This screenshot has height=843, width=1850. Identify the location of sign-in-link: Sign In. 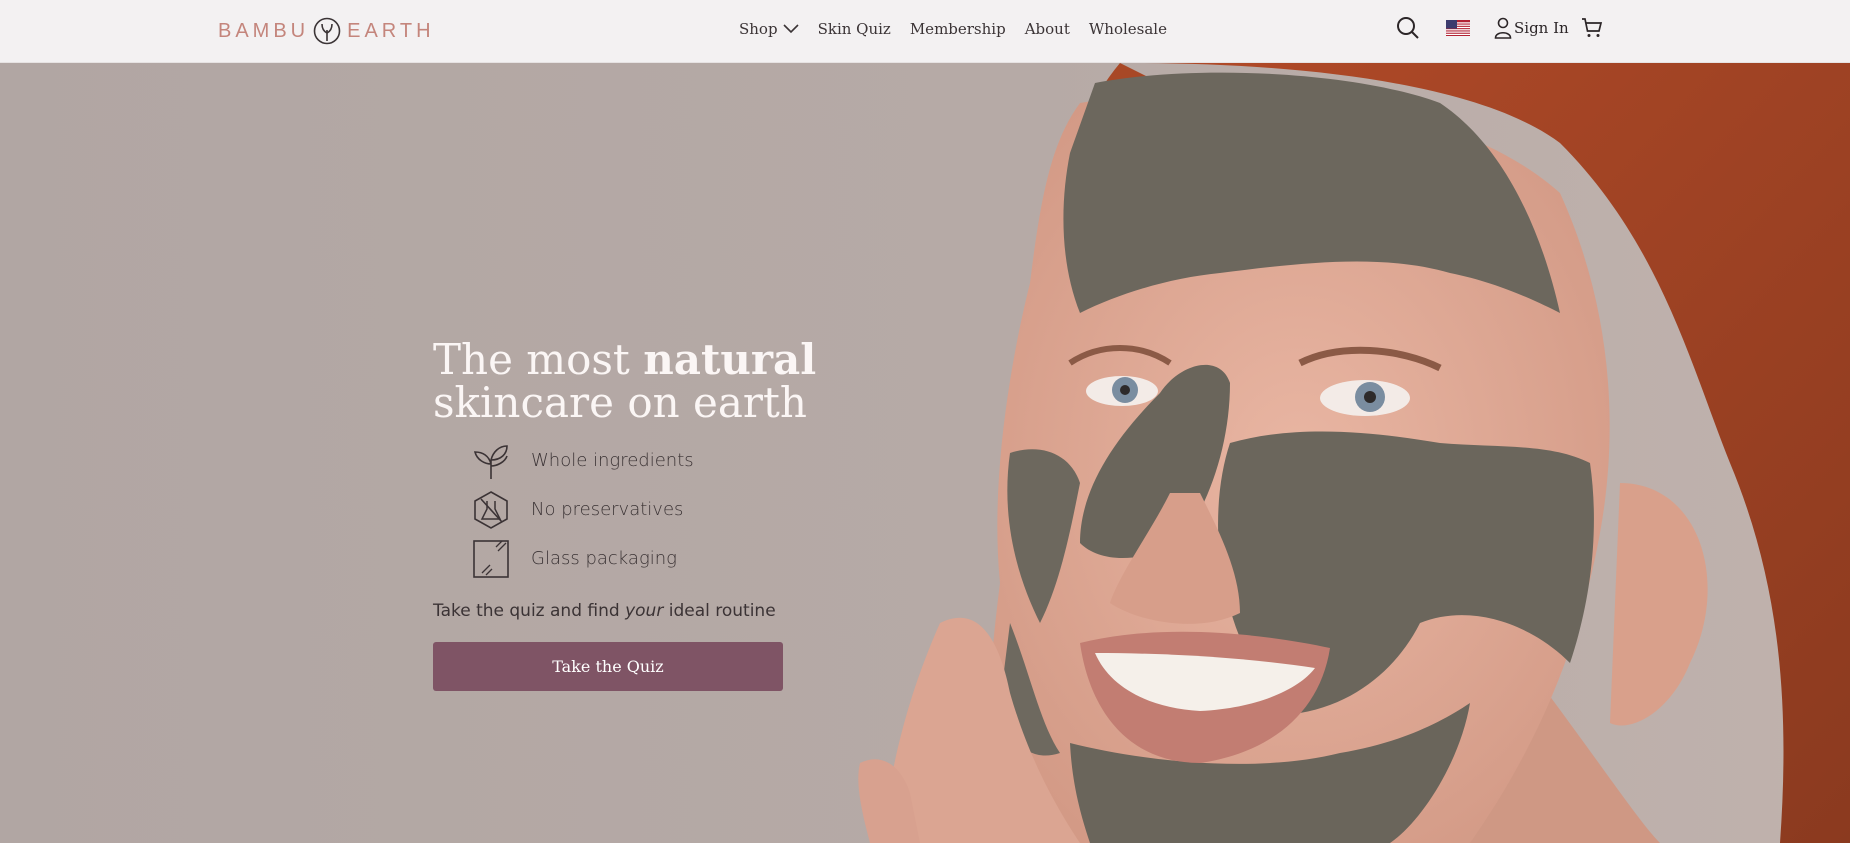
(1531, 28).